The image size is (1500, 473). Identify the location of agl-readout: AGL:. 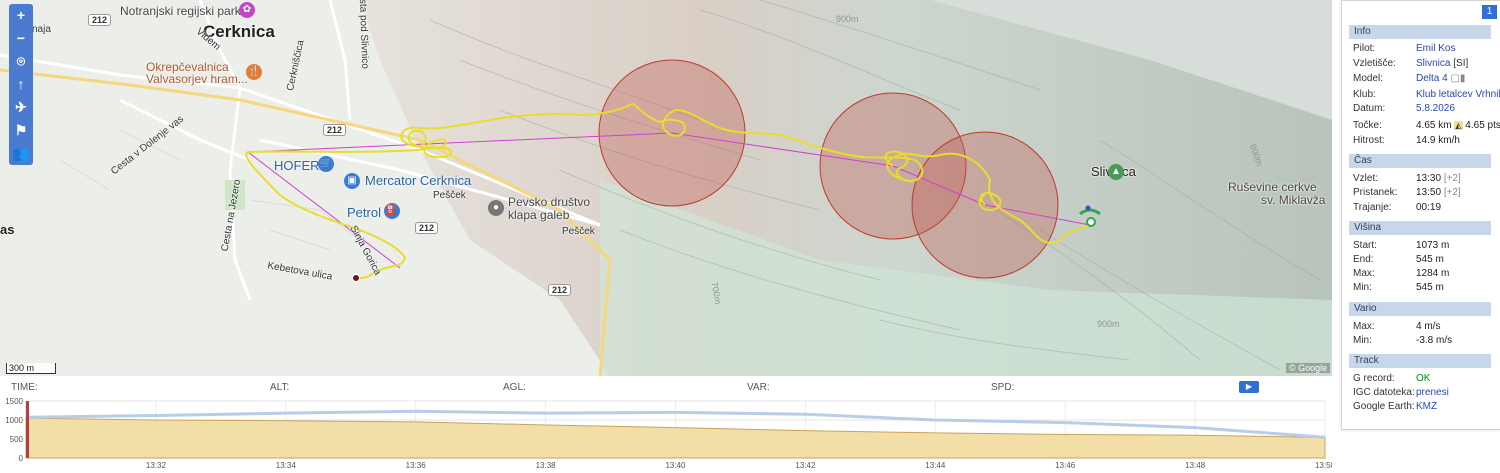
(514, 387).